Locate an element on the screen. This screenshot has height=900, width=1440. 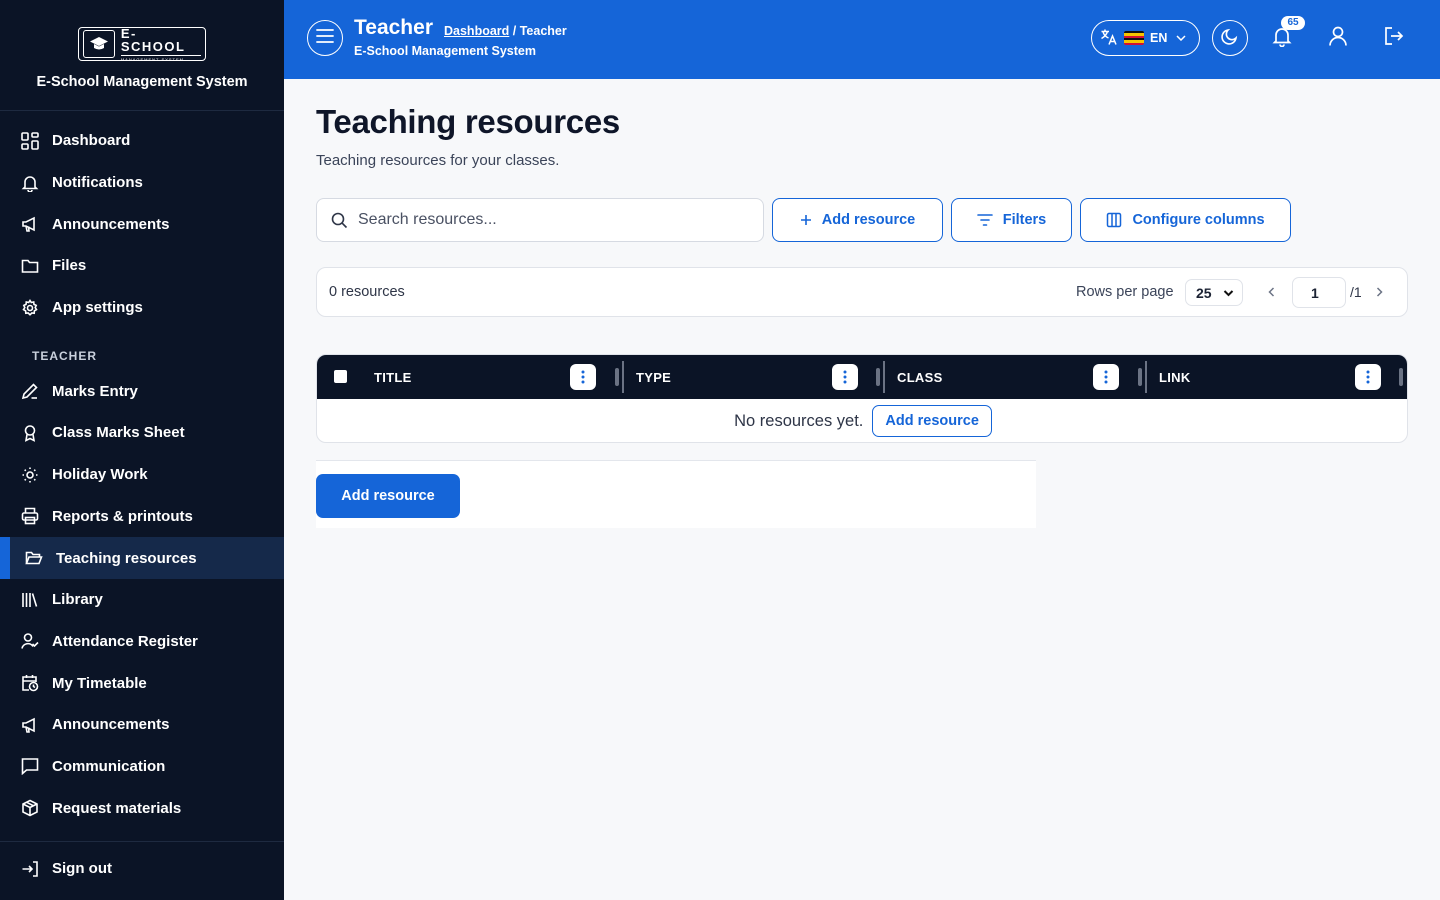
sidebar-item-announcements-teacher: Announcements is located at coordinates (142, 725).